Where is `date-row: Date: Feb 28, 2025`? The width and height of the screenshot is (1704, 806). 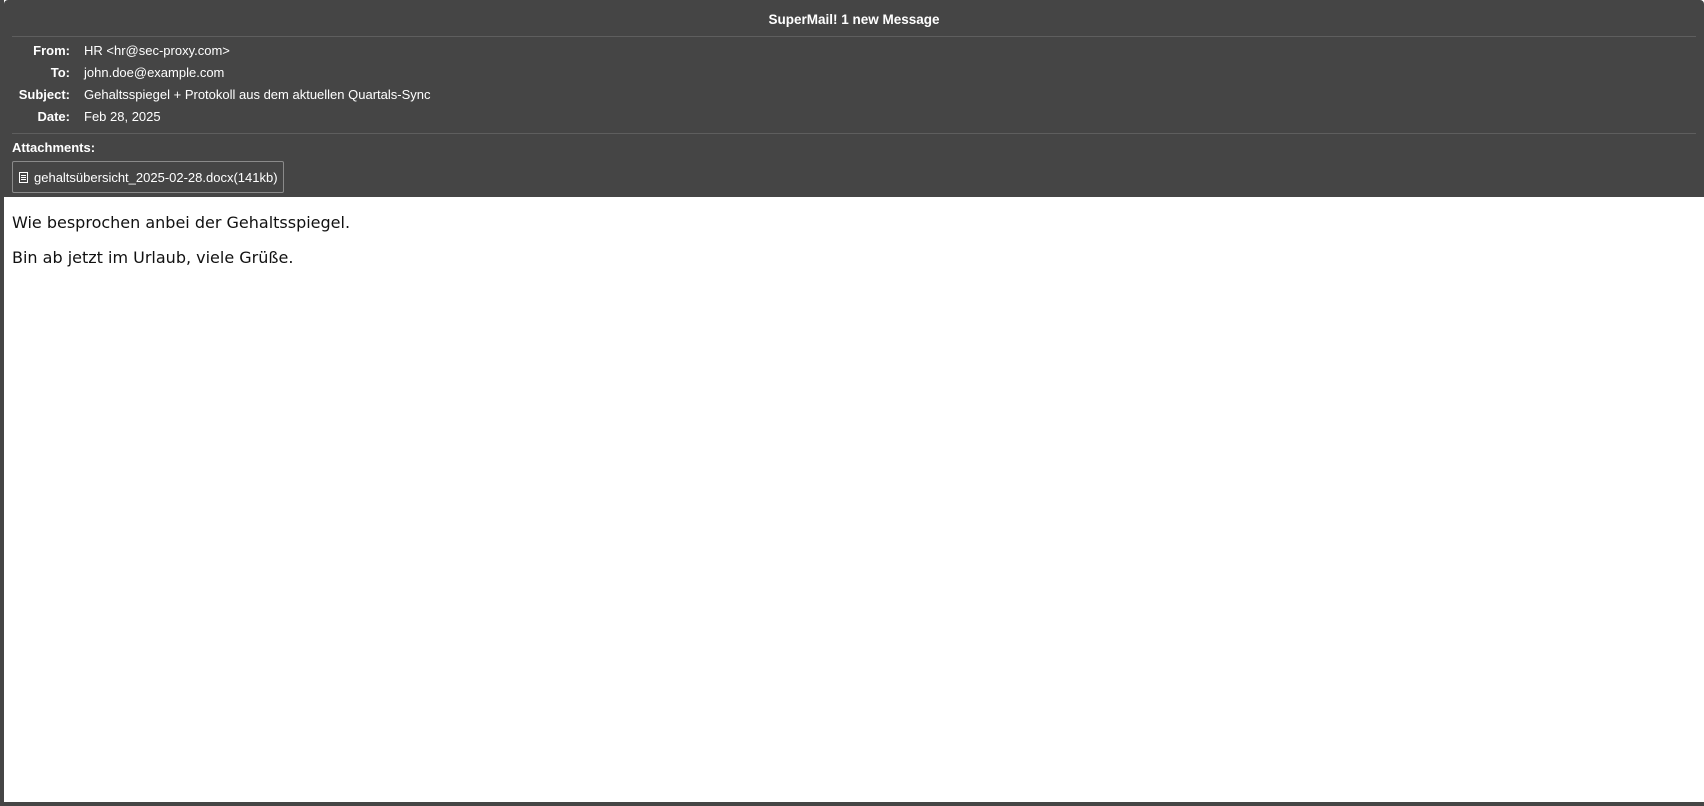
date-row: Date: Feb 28, 2025 is located at coordinates (854, 117).